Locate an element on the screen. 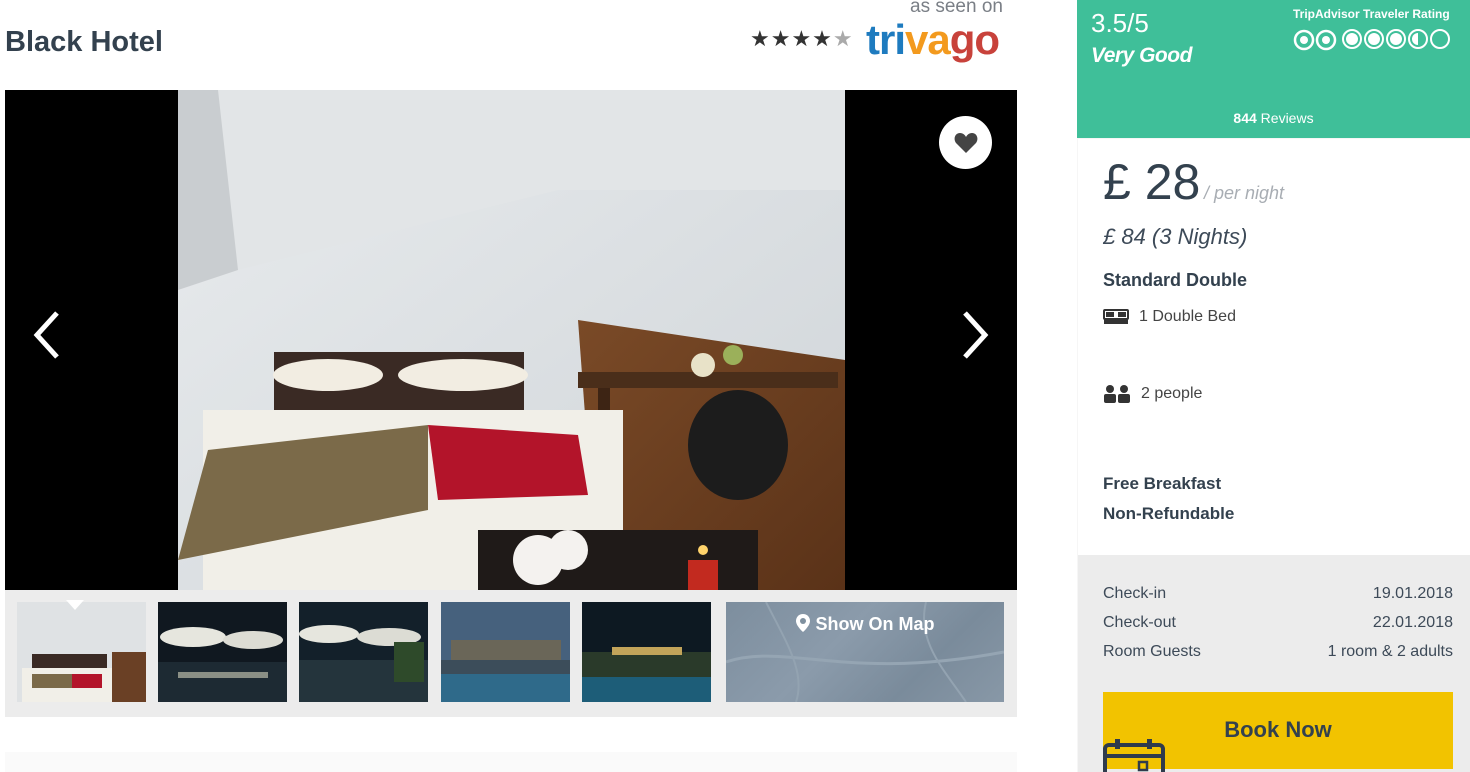 The width and height of the screenshot is (1470, 772). selected-thumbnail-indicator is located at coordinates (75, 605).